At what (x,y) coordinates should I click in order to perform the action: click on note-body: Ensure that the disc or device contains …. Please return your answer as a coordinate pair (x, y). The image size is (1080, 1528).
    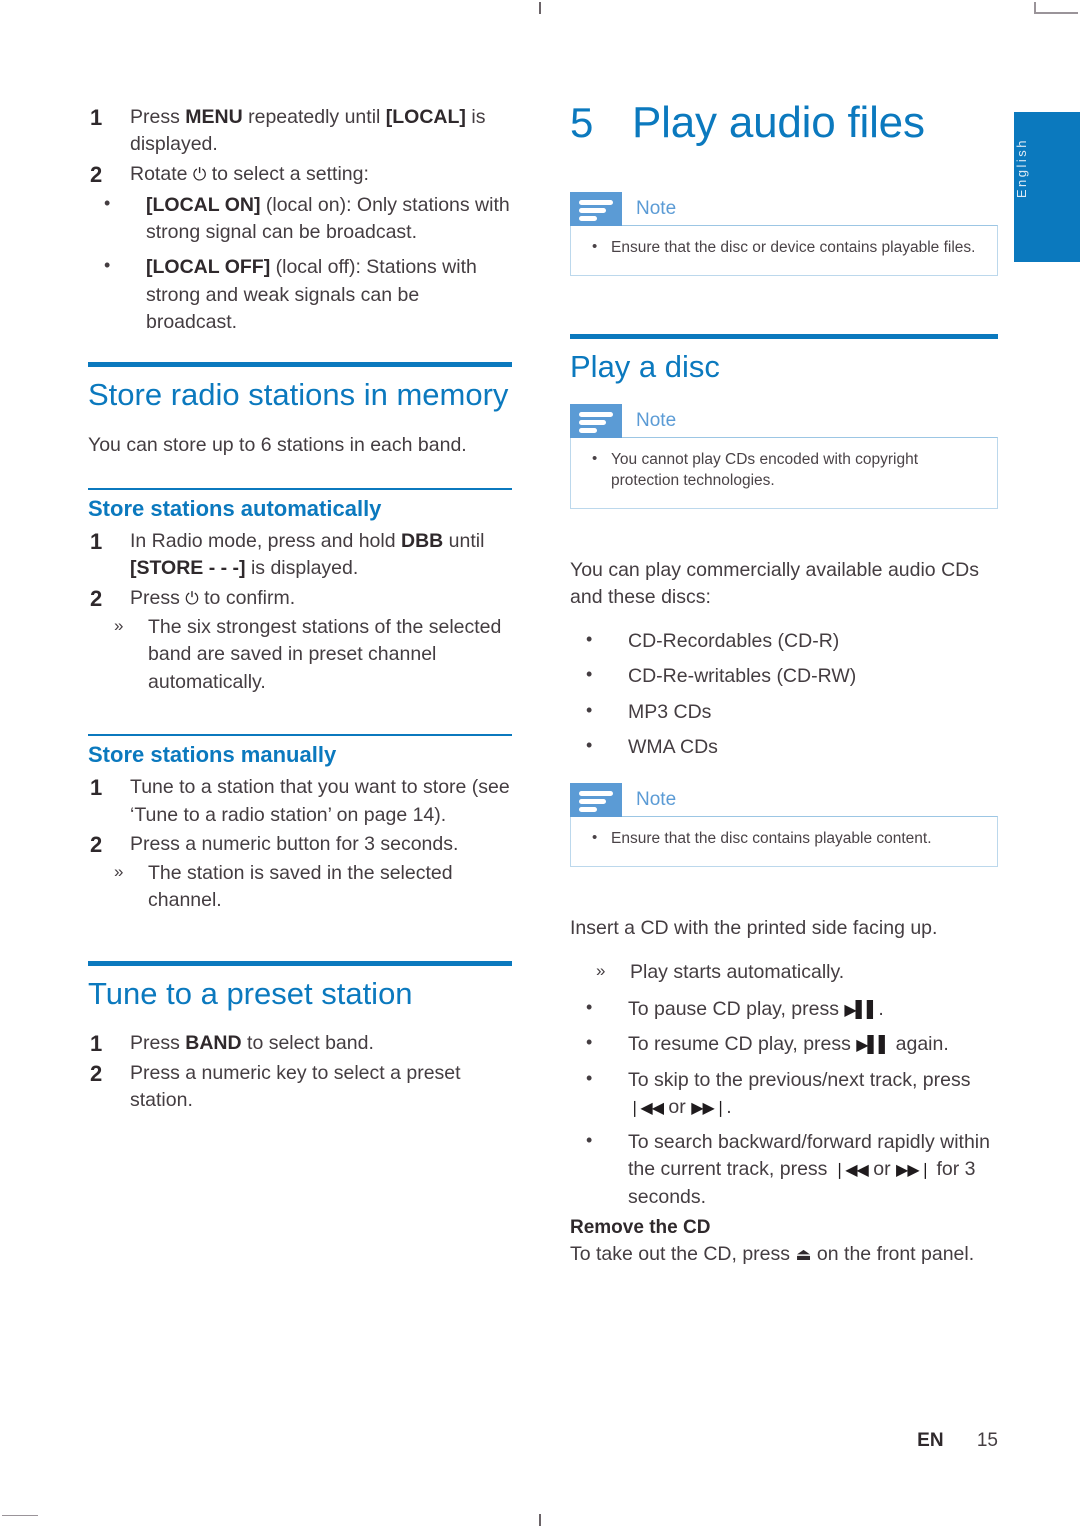
    Looking at the image, I should click on (784, 251).